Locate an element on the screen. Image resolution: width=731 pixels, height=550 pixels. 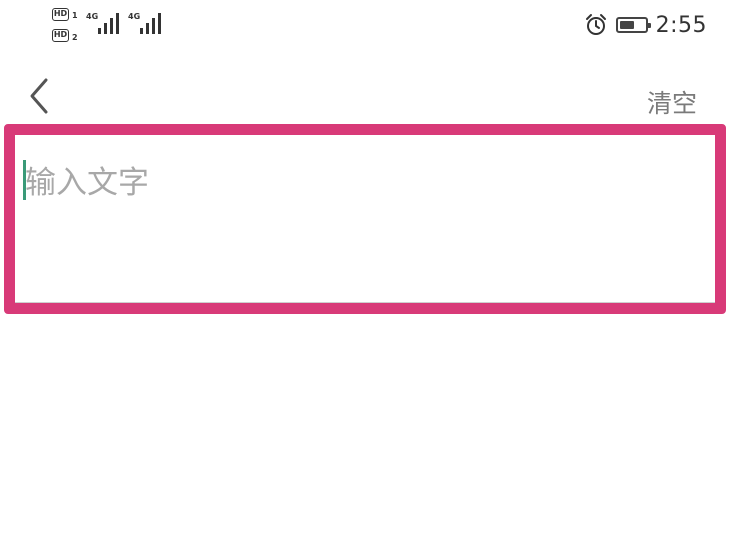
clear-button: 清空 is located at coordinates (672, 102).